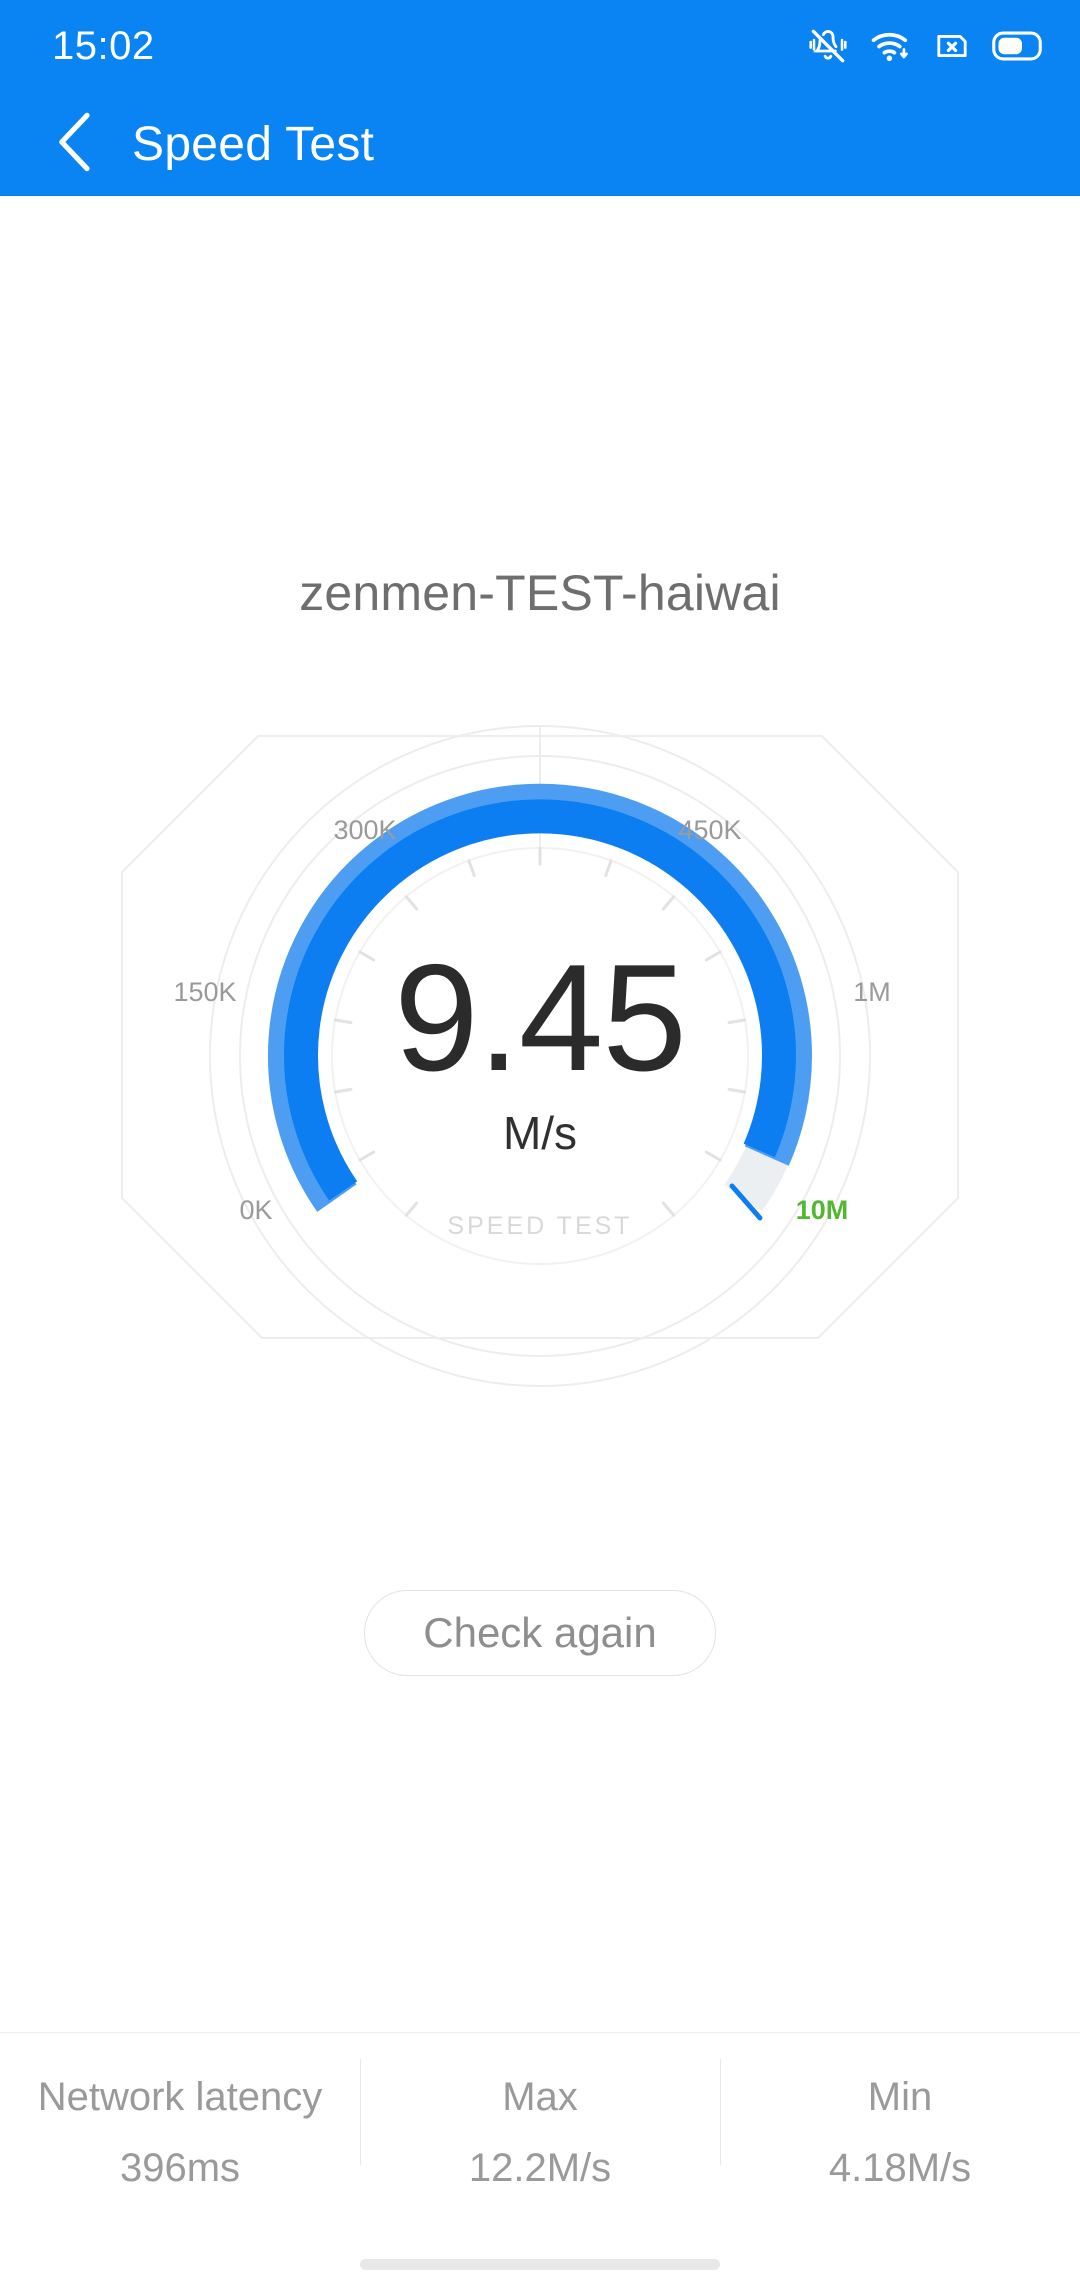 This screenshot has height=2280, width=1080. What do you see at coordinates (364, 830) in the screenshot?
I see `gauge-tick-label-2: 300K` at bounding box center [364, 830].